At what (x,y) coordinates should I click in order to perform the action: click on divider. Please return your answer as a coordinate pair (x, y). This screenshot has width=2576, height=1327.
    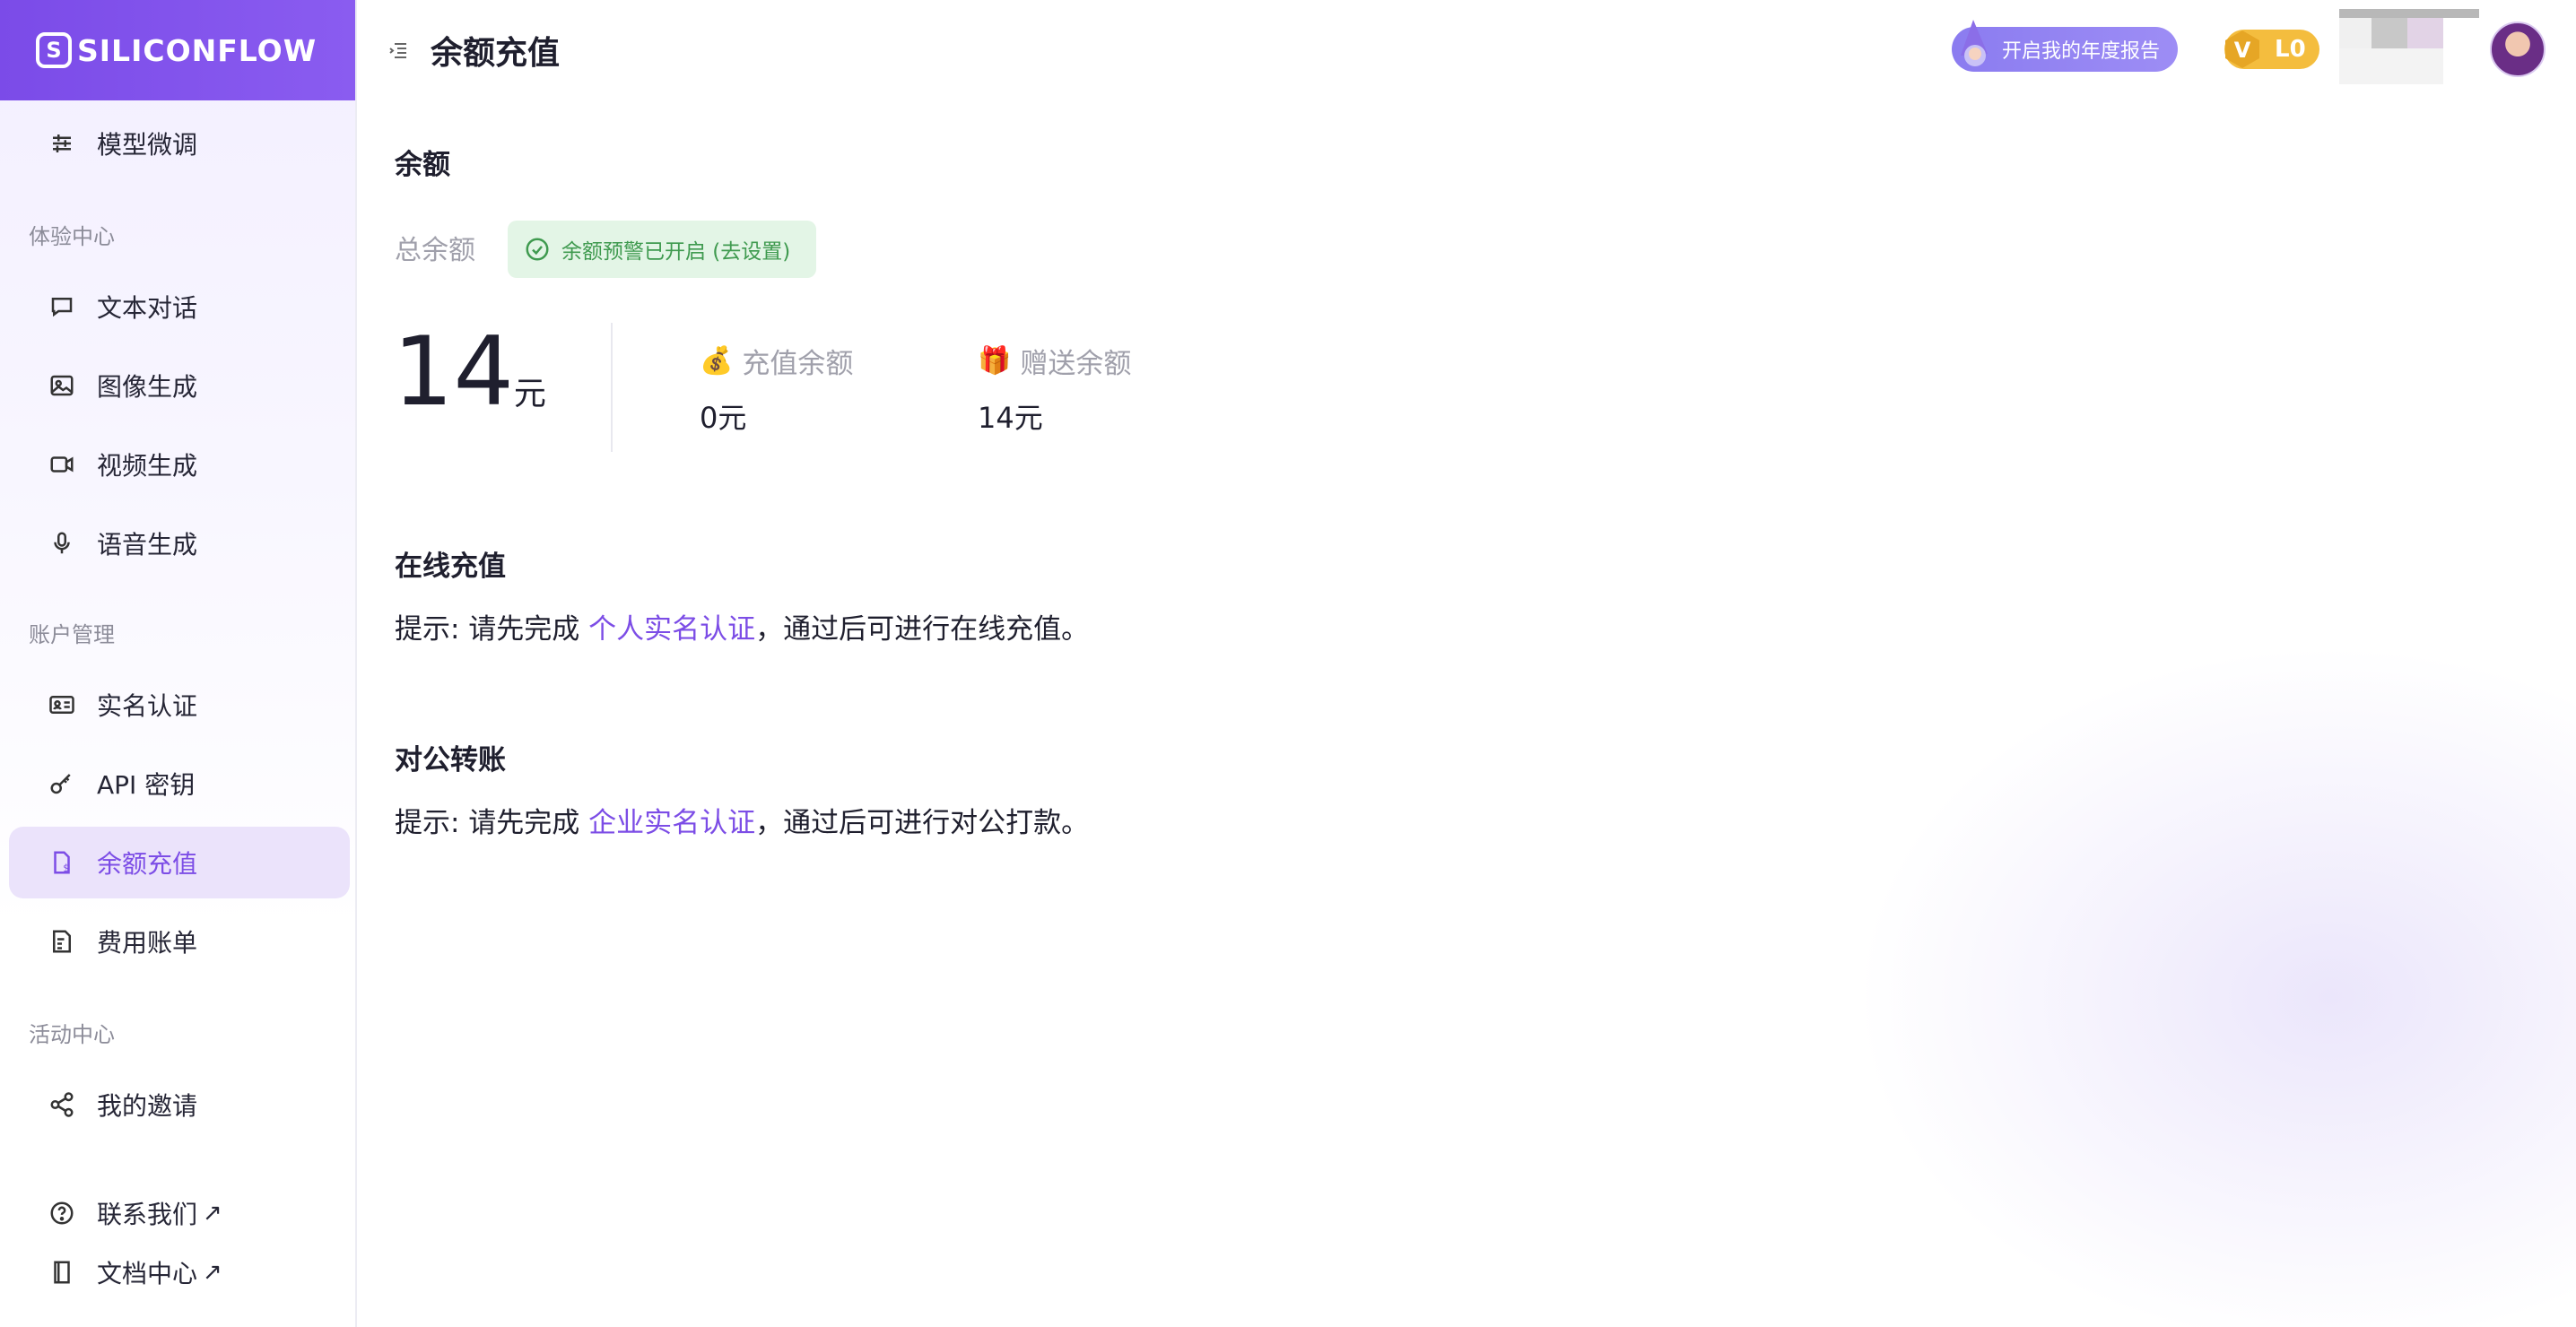
    Looking at the image, I should click on (612, 388).